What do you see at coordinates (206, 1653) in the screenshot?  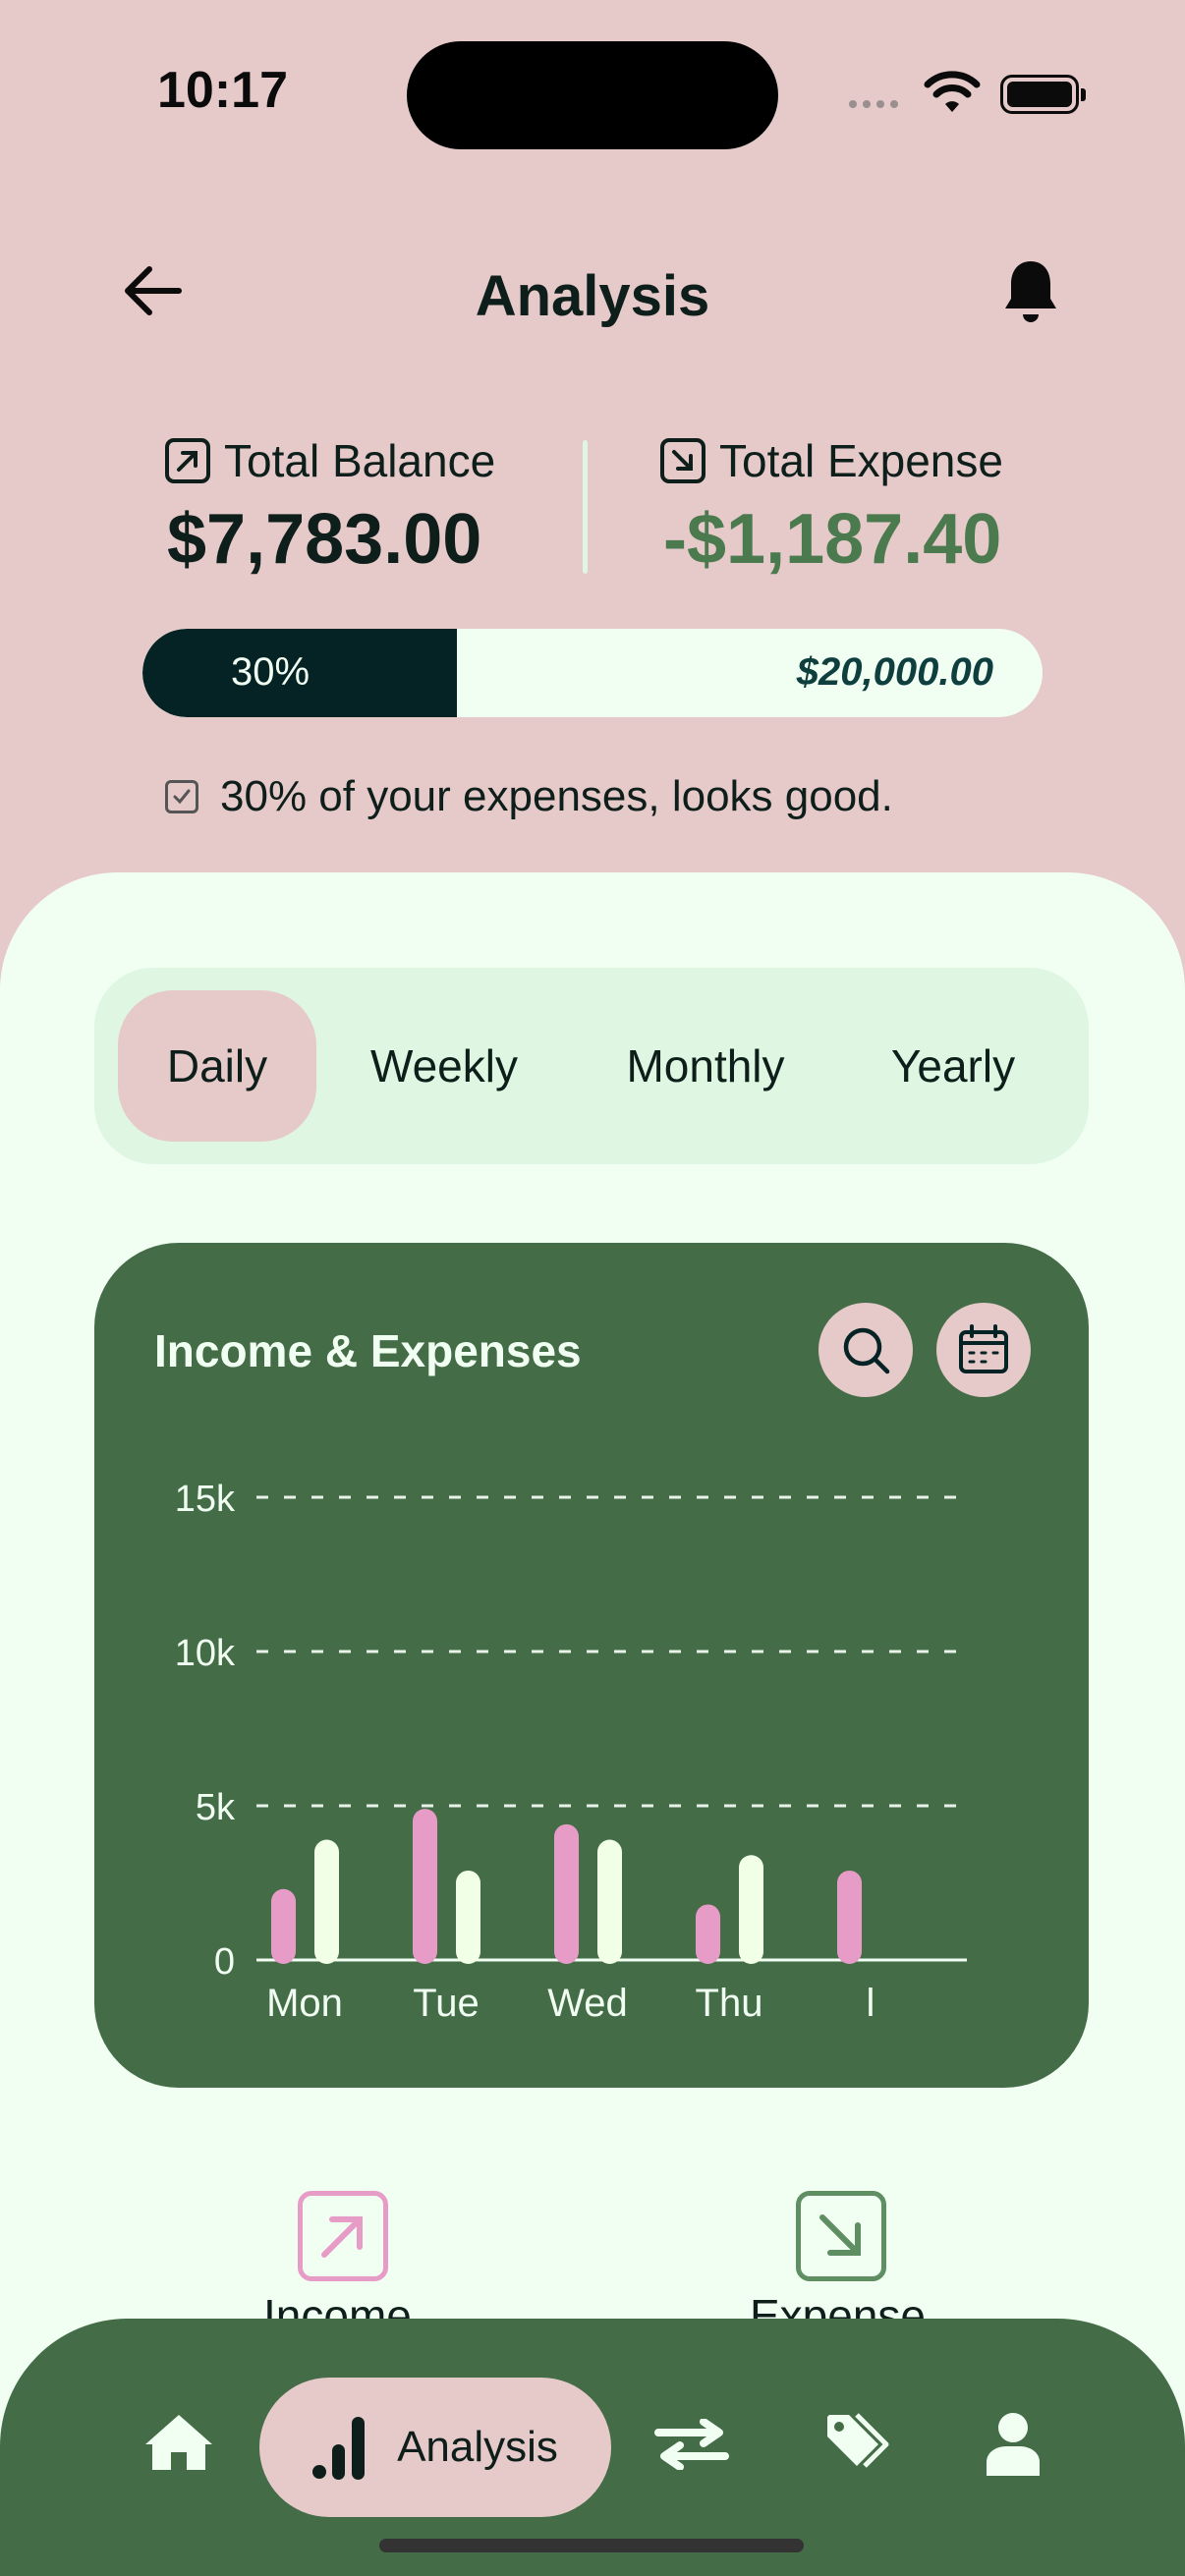 I see `y-tick-label: 10k` at bounding box center [206, 1653].